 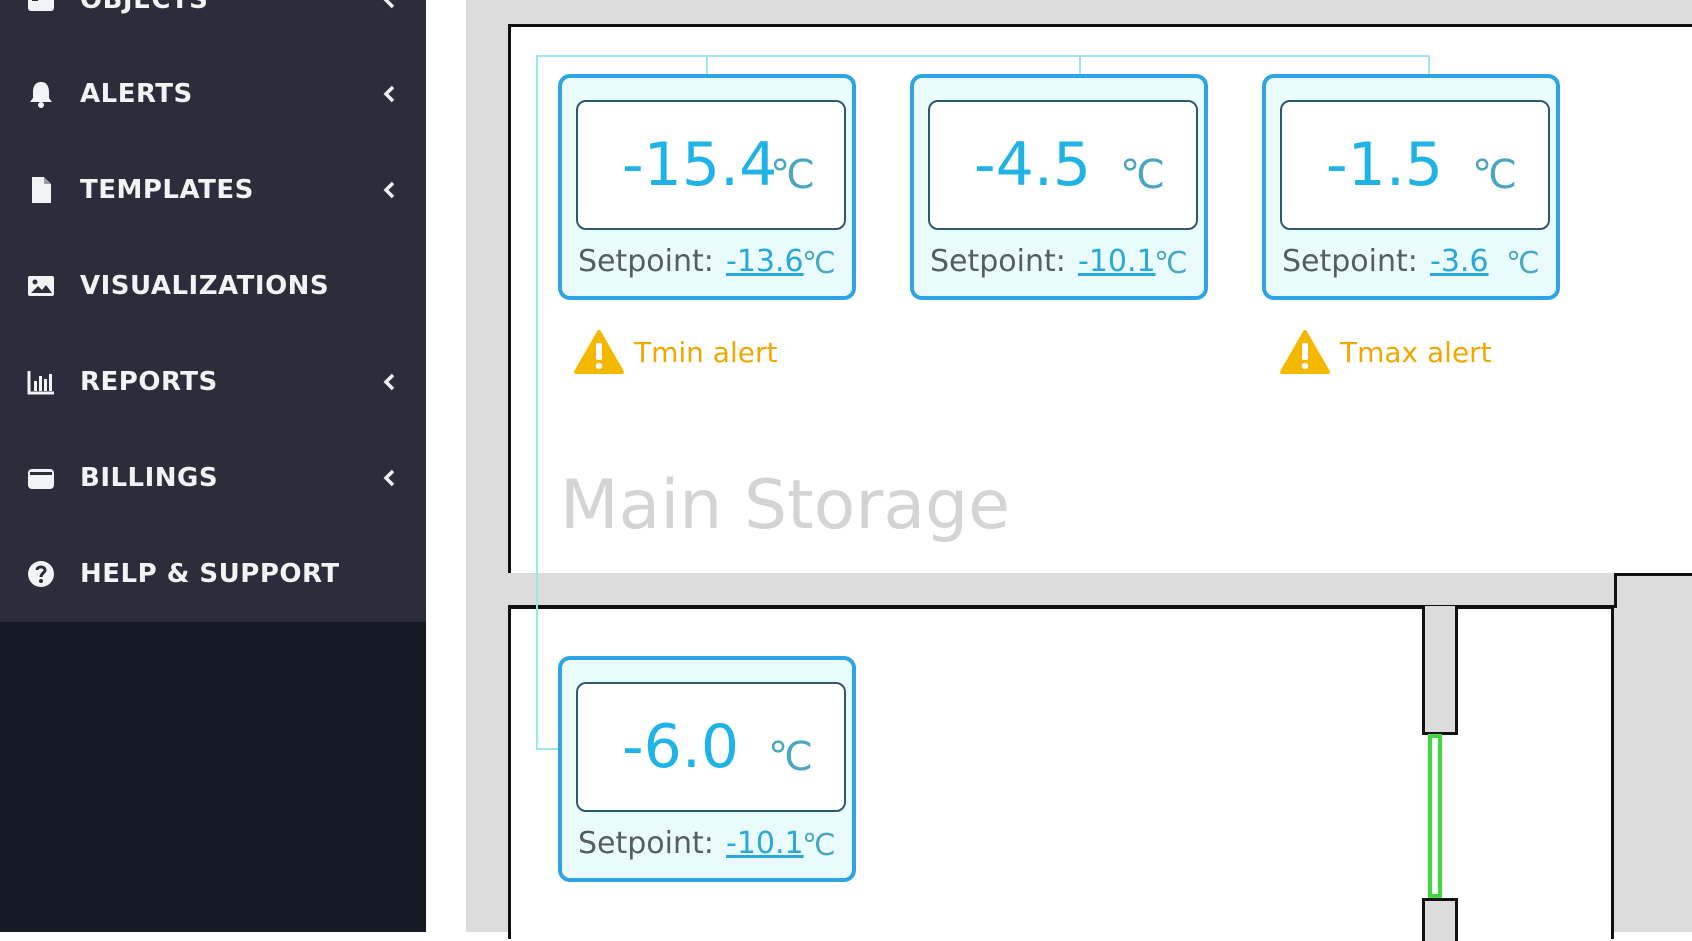 I want to click on file-icon, so click(x=41, y=190).